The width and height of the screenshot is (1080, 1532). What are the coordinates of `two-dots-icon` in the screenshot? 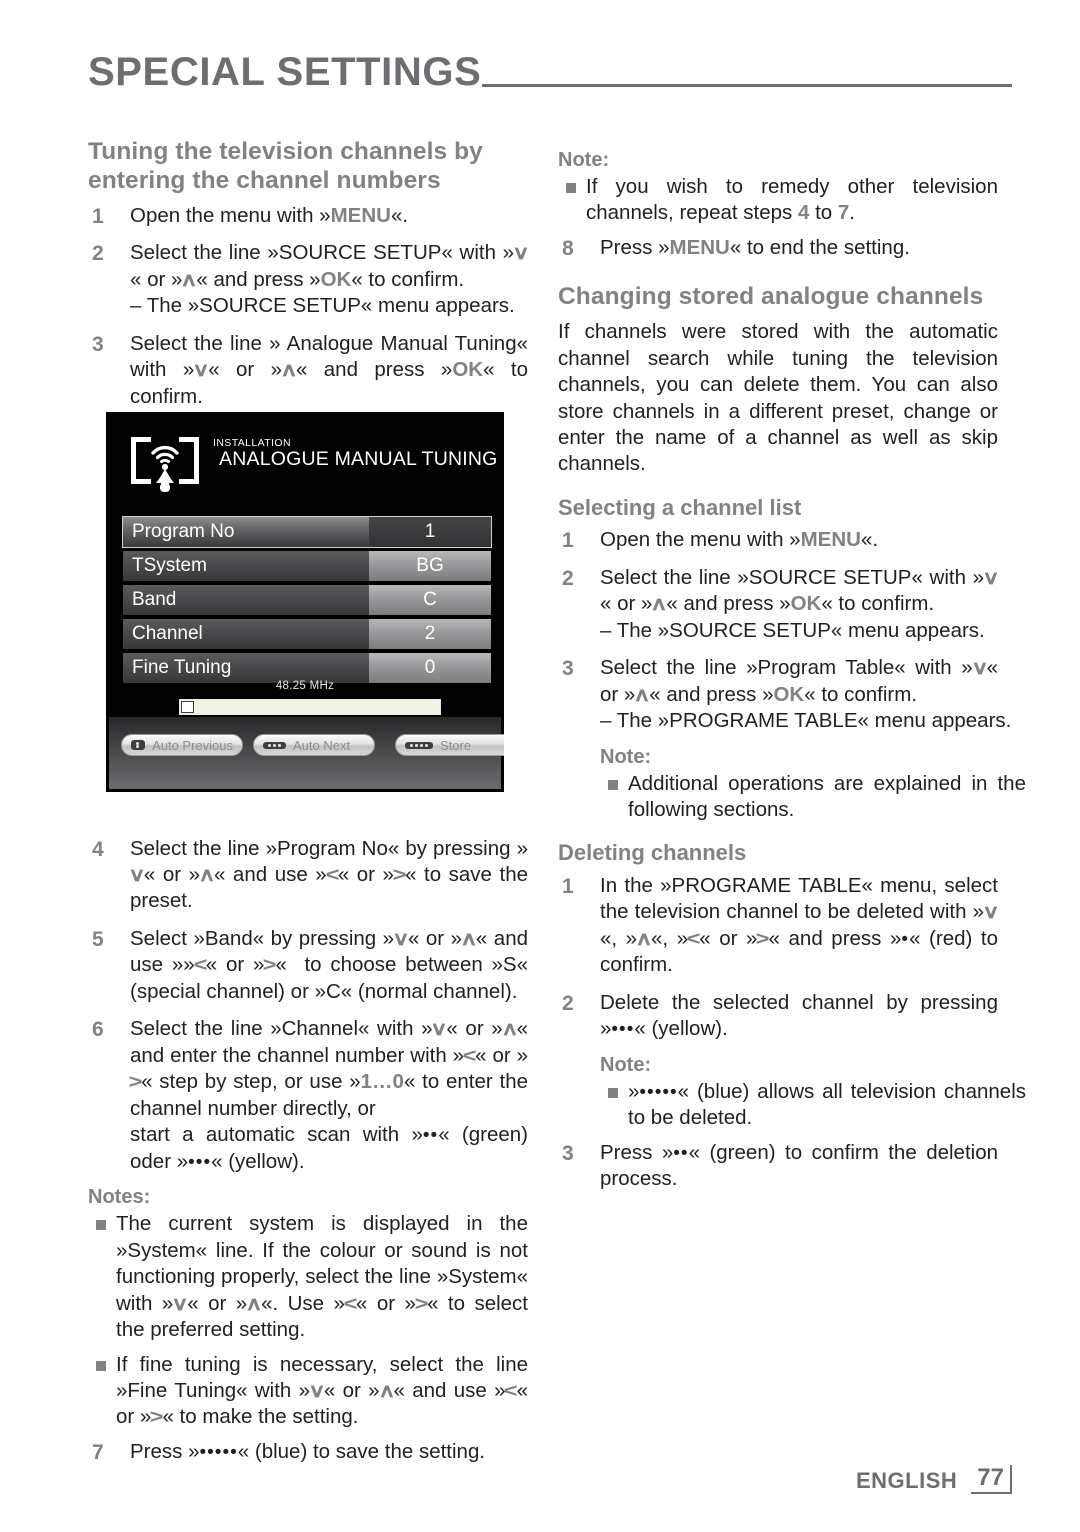 It's located at (138, 745).